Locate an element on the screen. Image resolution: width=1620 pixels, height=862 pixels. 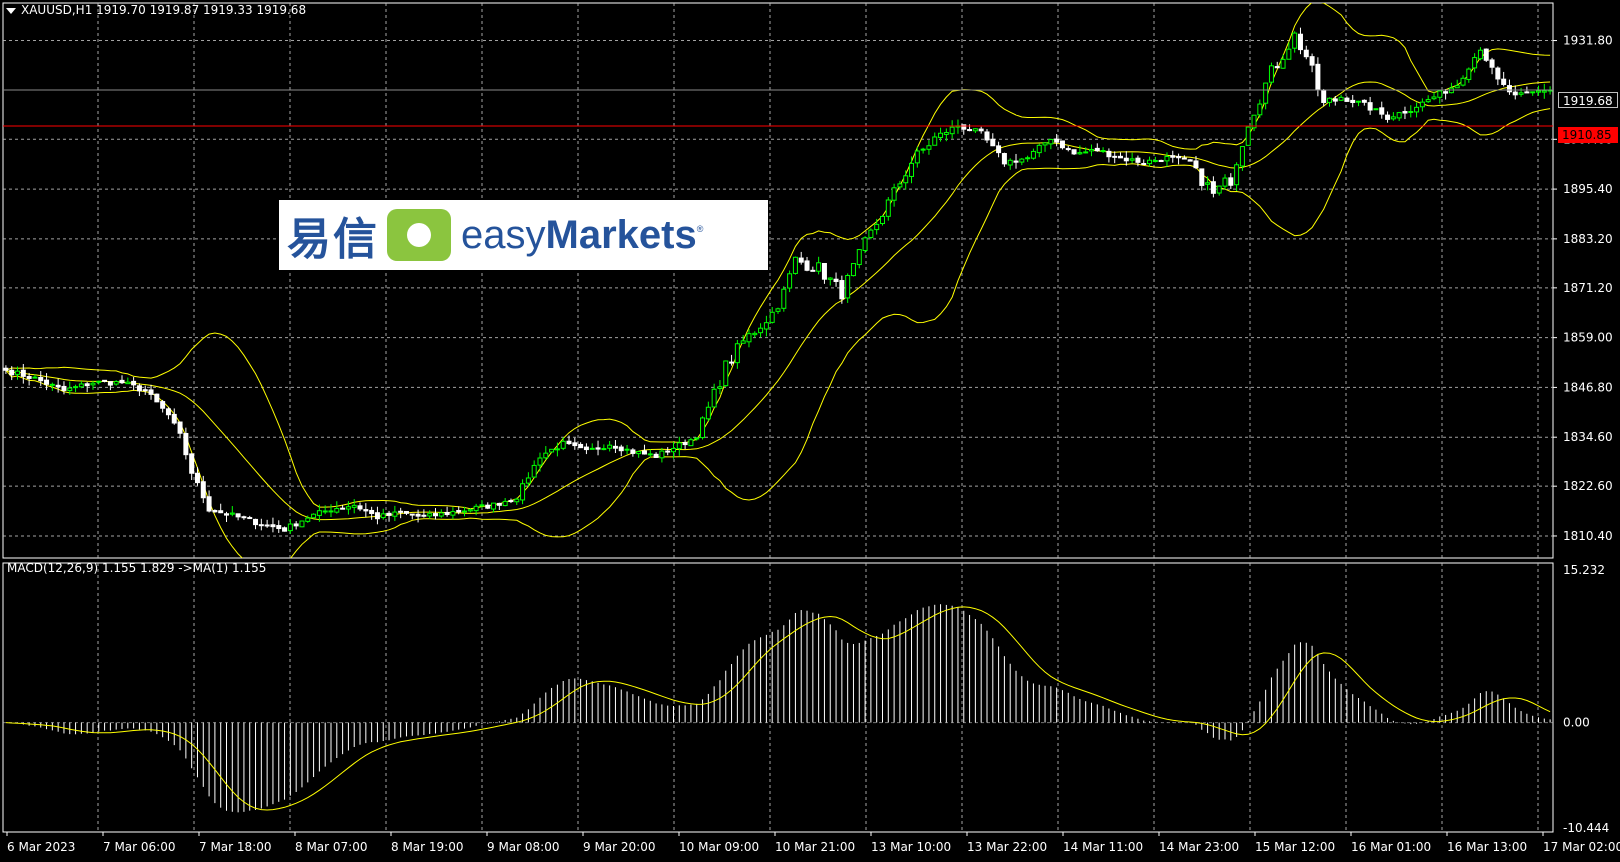
current-price-tag: 1919.68 is located at coordinates (1588, 100).